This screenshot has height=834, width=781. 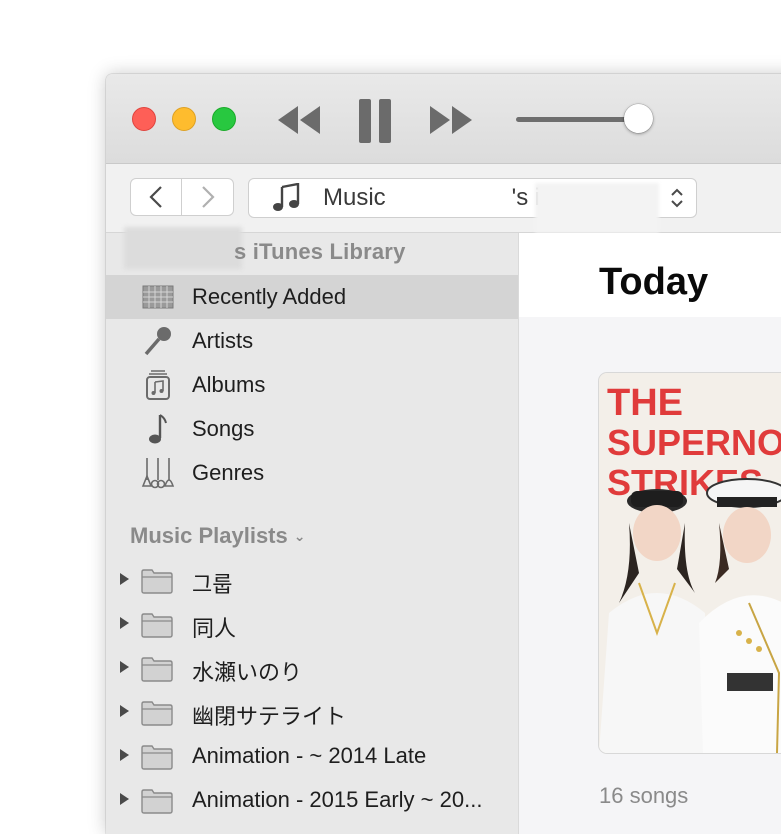 I want to click on minimize-button, so click(x=184, y=119).